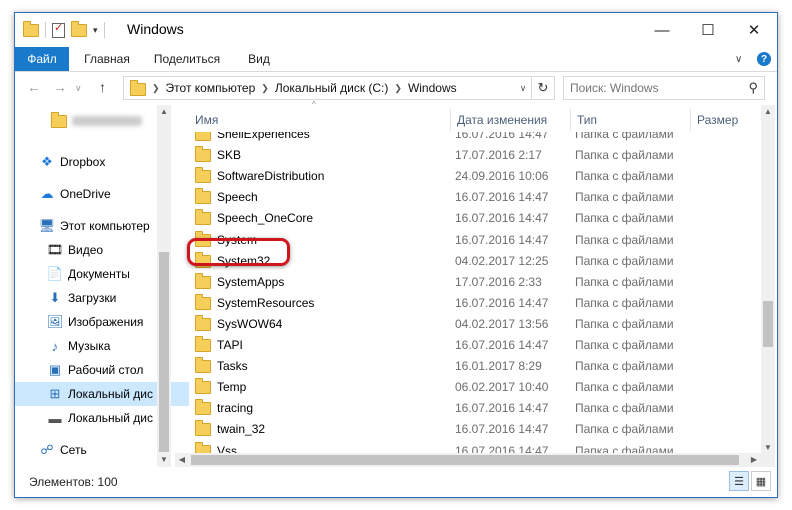 This screenshot has width=792, height=510. What do you see at coordinates (79, 28) in the screenshot?
I see `new-folder-icon` at bounding box center [79, 28].